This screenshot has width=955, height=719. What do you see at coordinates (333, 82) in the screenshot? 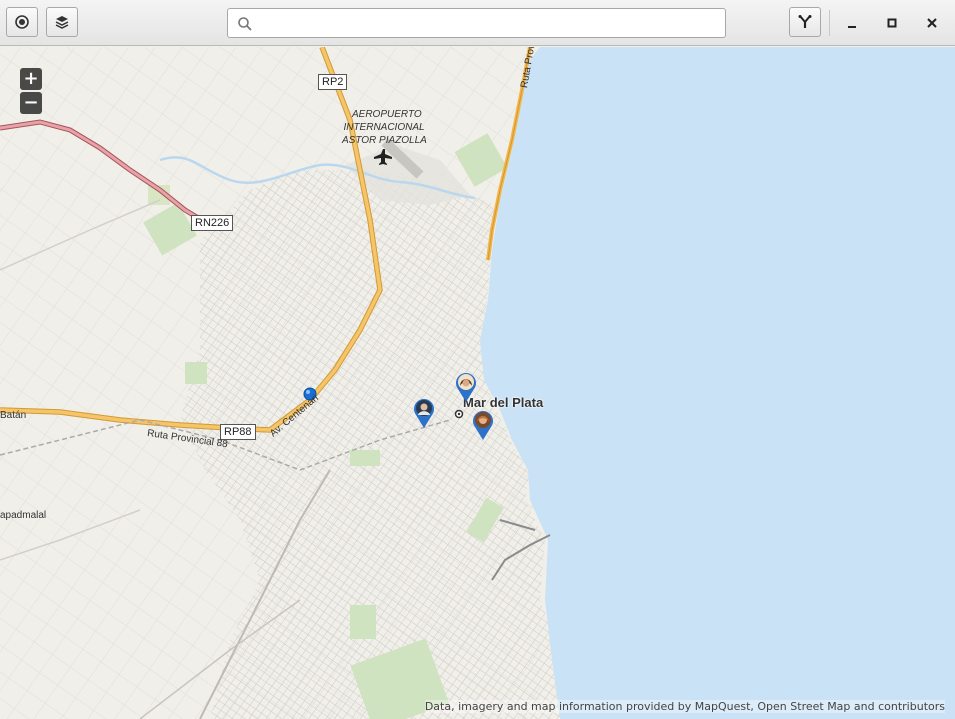
I see `road-shield-rp2: RP2` at bounding box center [333, 82].